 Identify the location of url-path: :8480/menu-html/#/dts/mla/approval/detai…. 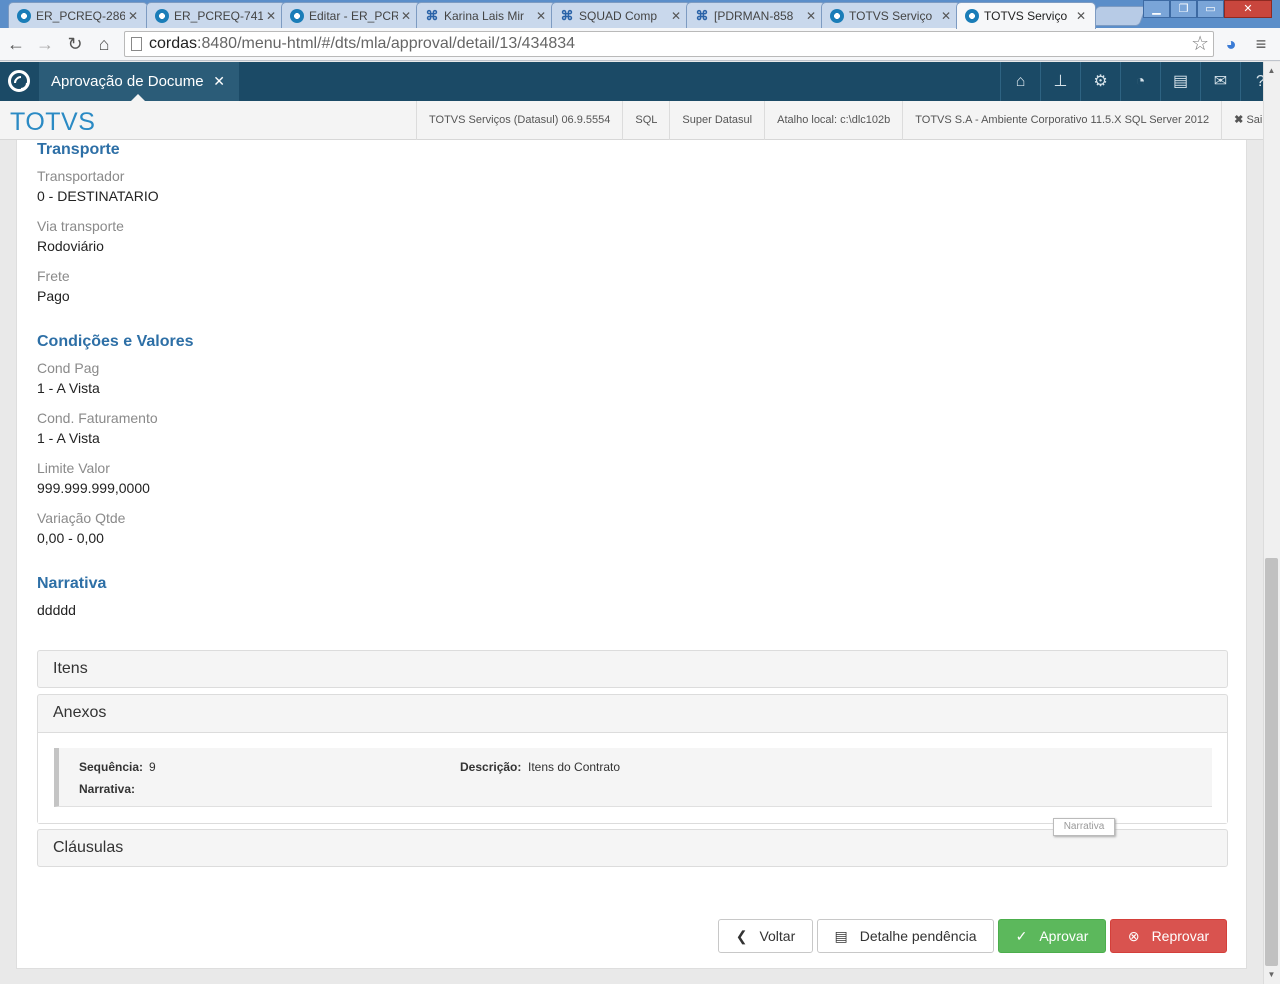
(386, 43).